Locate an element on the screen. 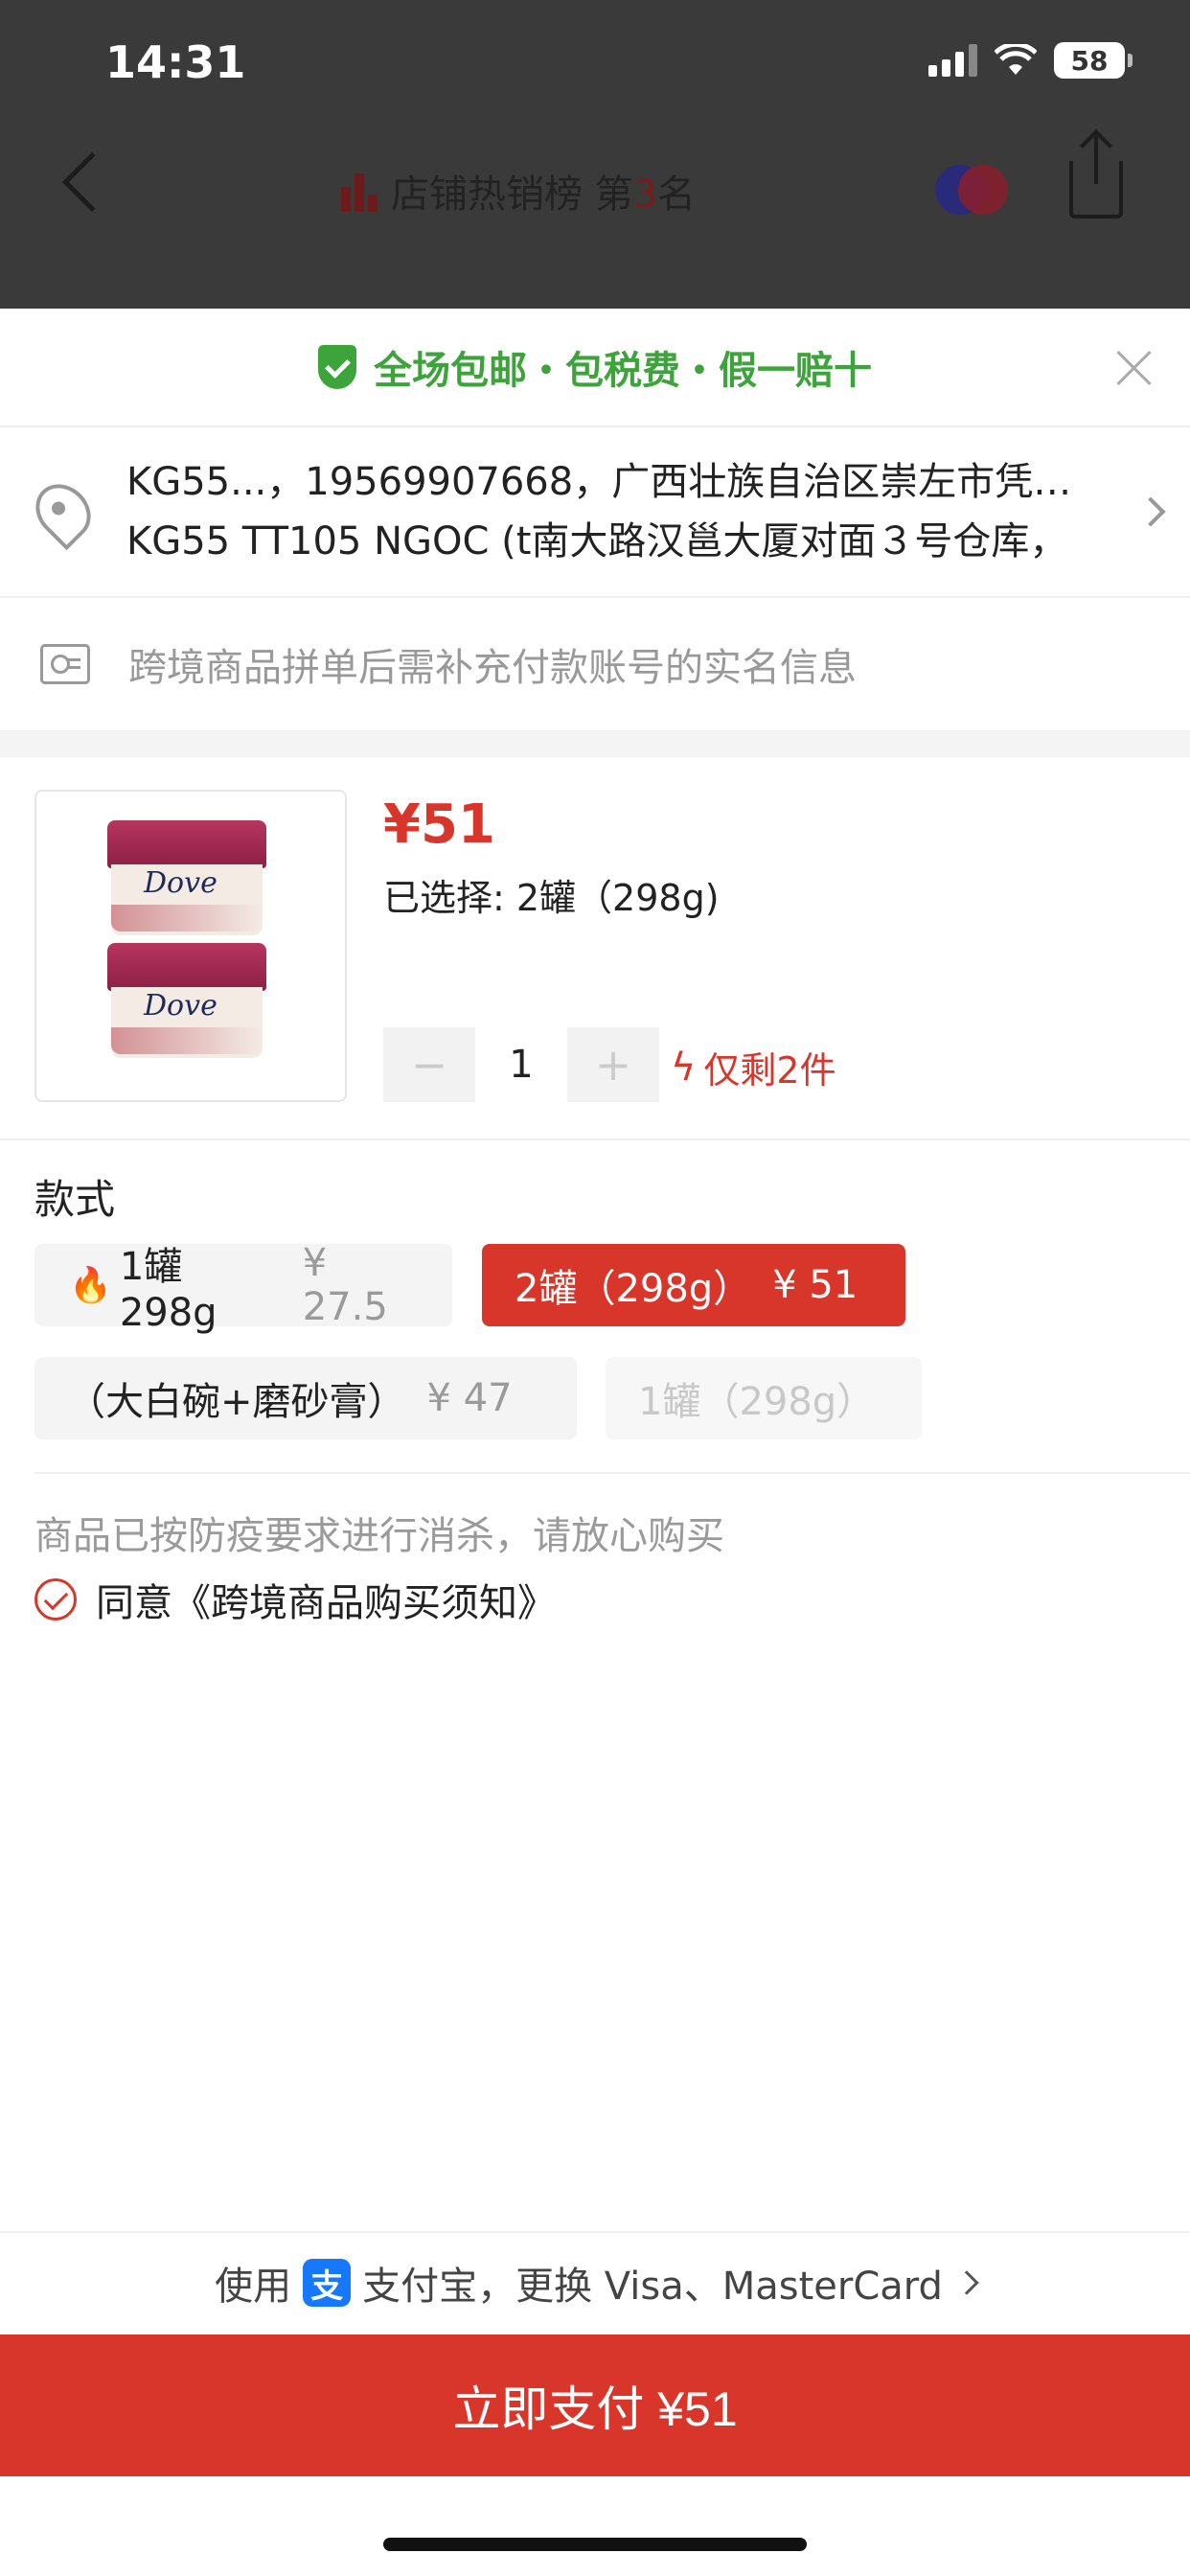 The height and width of the screenshot is (2576, 1190). flame-icon: 🔥 is located at coordinates (91, 1285).